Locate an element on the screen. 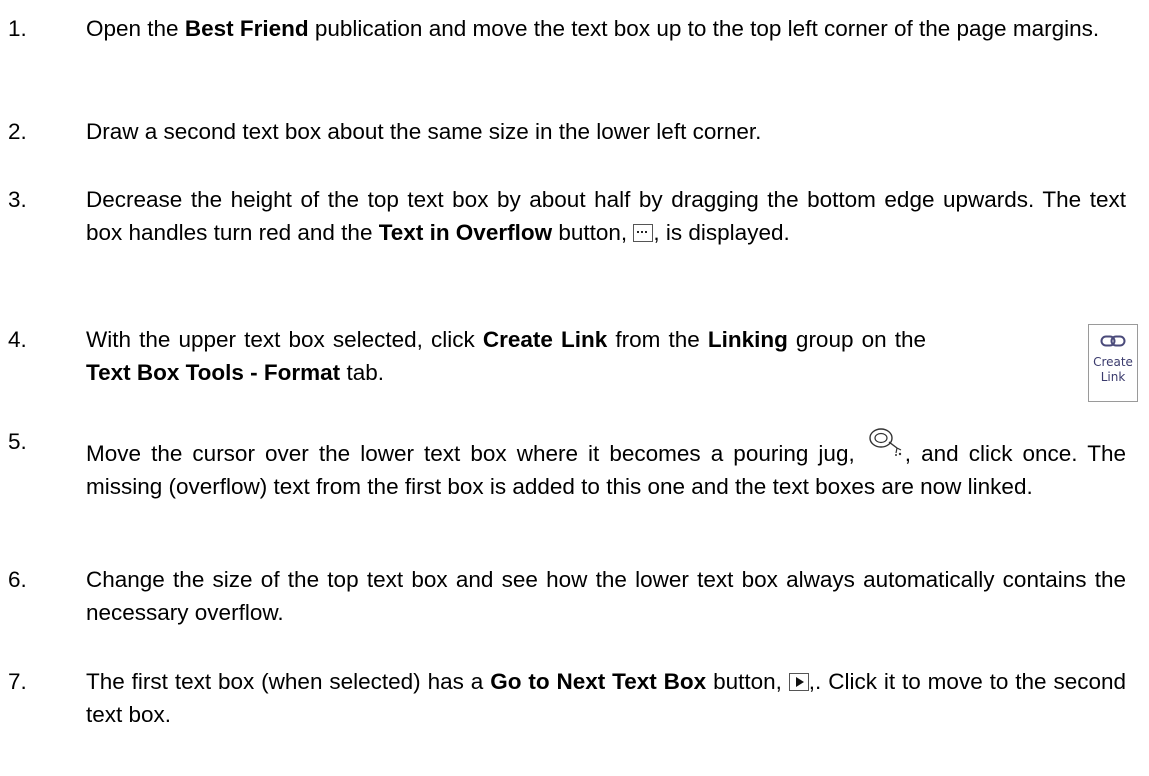 This screenshot has height=776, width=1149. create-link-button: Create Link is located at coordinates (1113, 363).